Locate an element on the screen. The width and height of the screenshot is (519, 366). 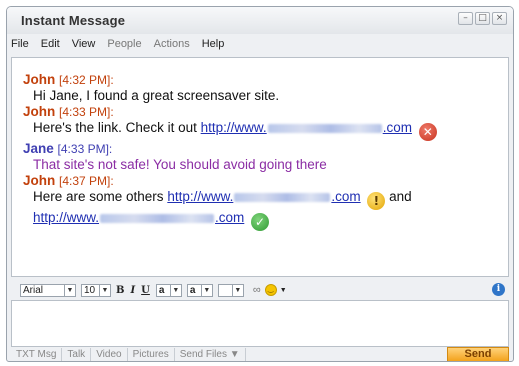
warning-icon: ! is located at coordinates (376, 201).